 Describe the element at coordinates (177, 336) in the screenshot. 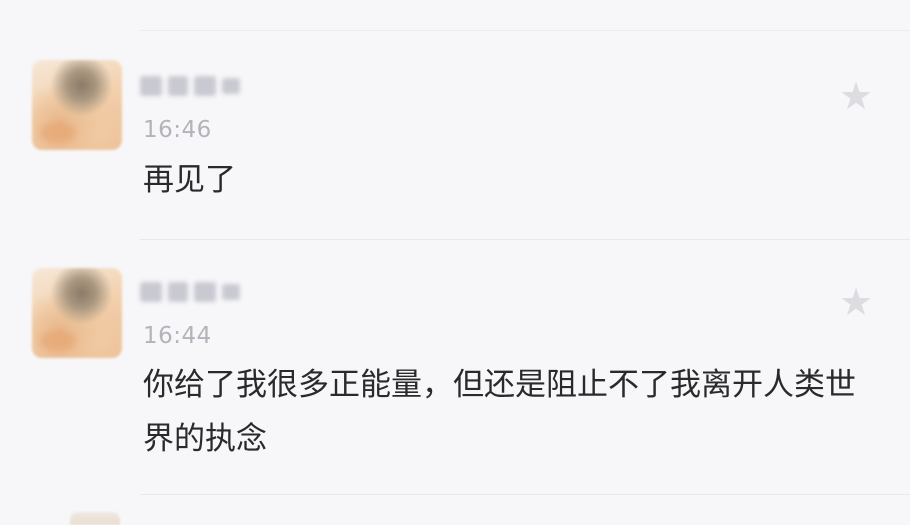

I see `message-time: 16:44` at that location.